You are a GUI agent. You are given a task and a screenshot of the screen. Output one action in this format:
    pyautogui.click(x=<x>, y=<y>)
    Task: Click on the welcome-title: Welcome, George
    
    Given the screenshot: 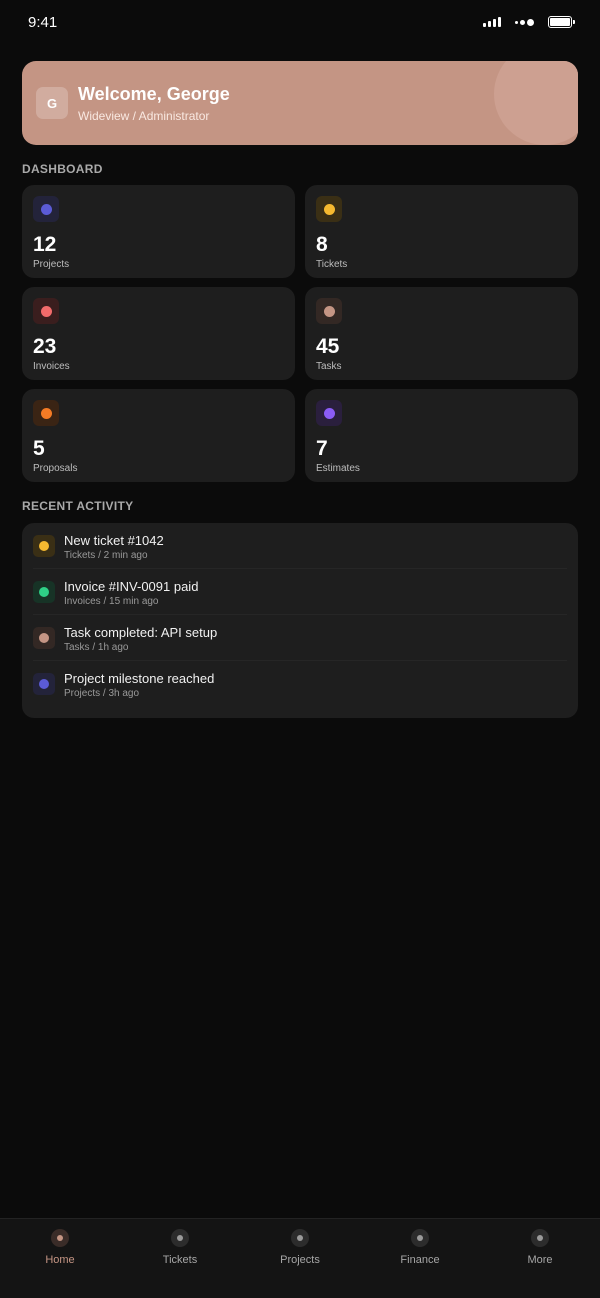 What is the action you would take?
    pyautogui.click(x=154, y=93)
    